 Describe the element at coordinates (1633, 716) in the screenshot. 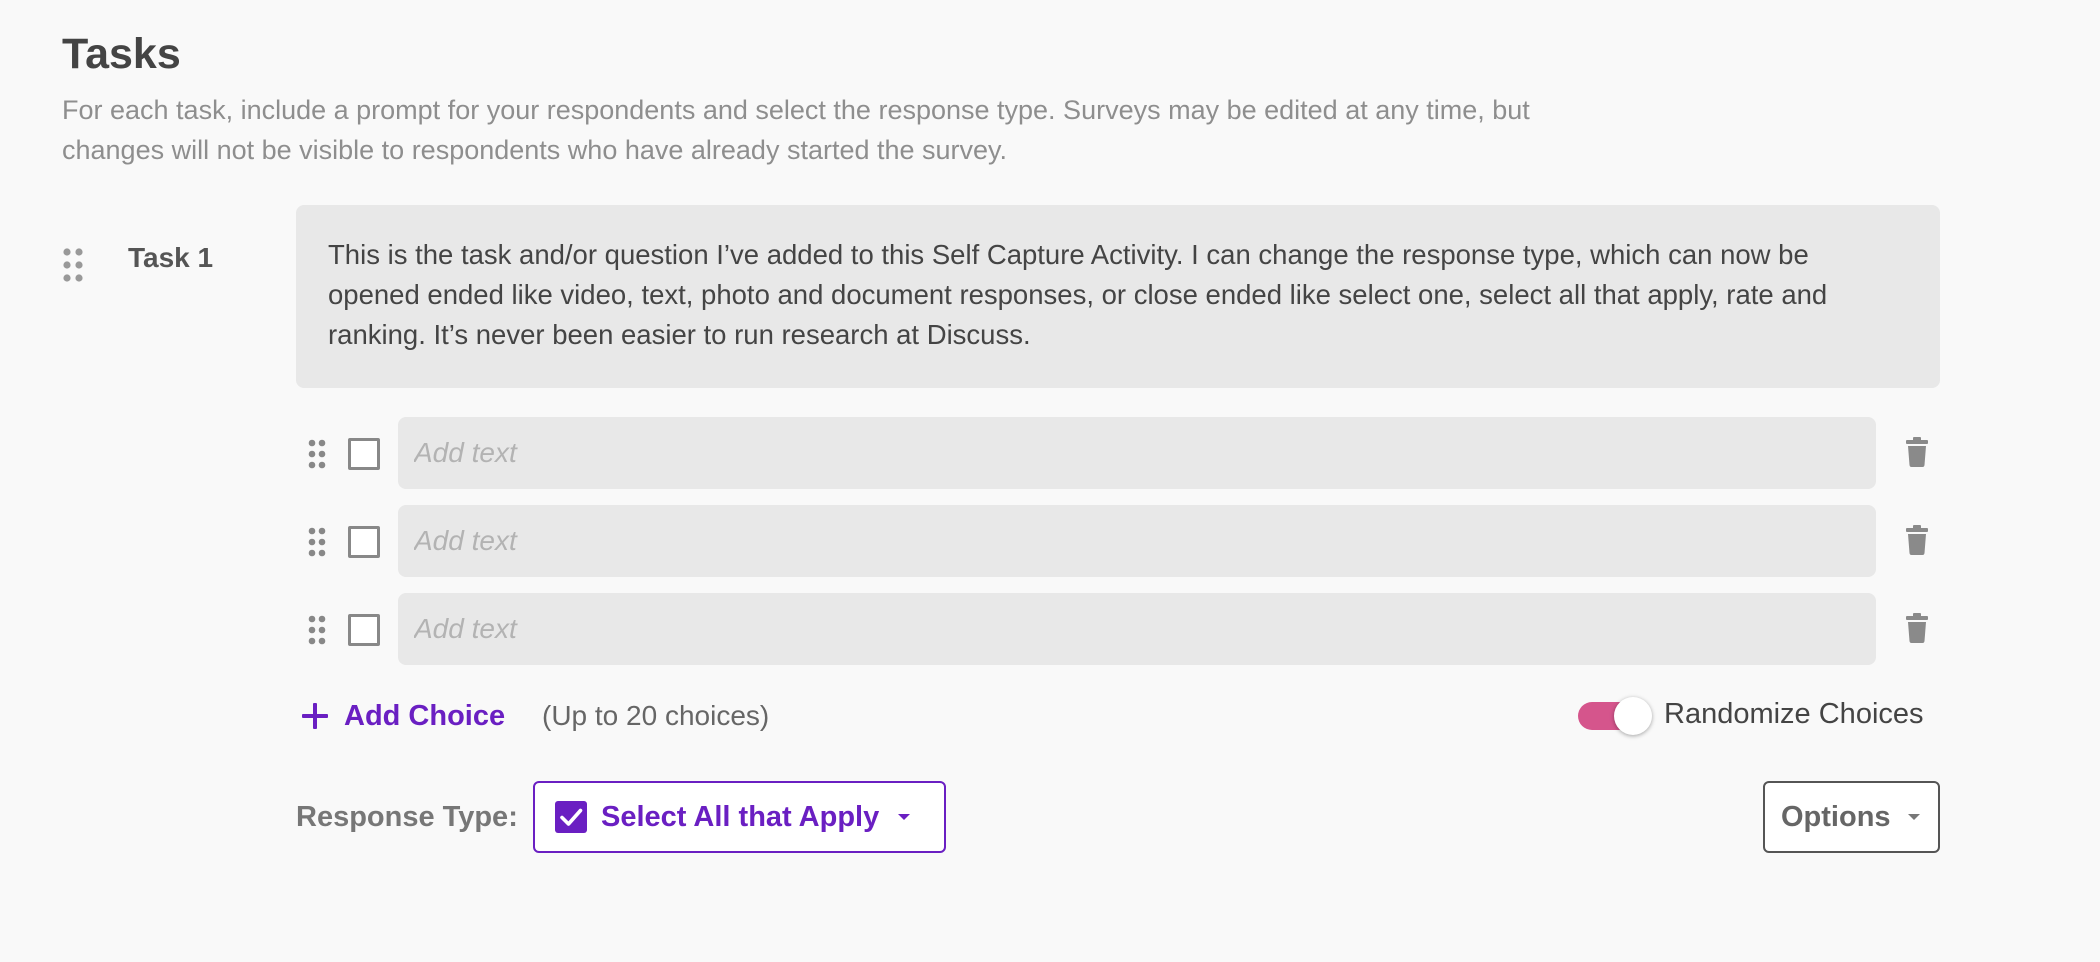

I see `toggle-knob` at that location.